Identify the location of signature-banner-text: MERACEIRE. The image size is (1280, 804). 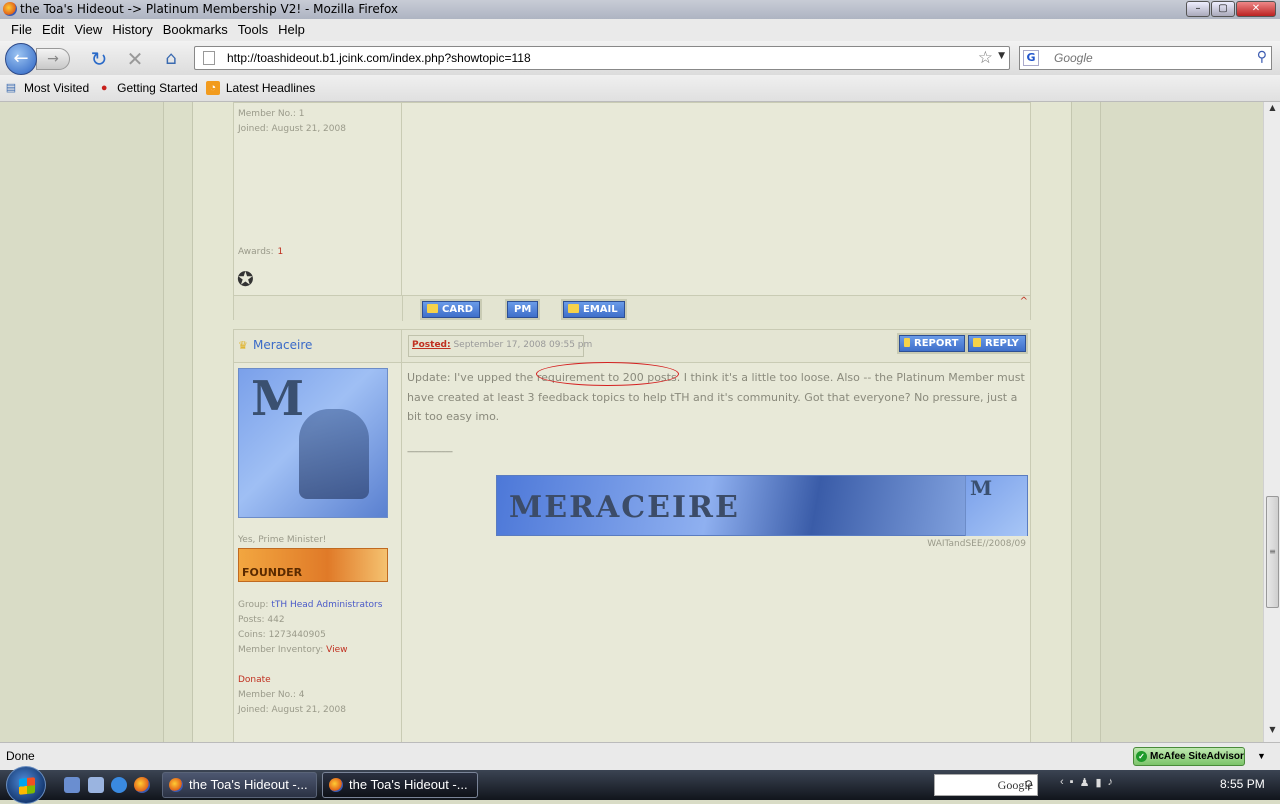
(624, 507).